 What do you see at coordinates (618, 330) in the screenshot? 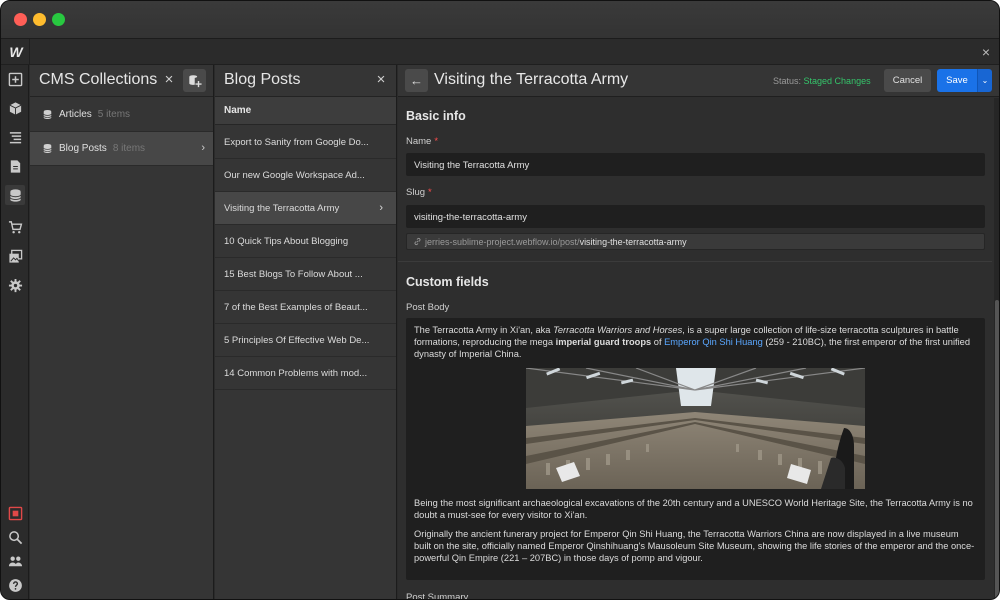
I see `body-italic-text: Terracotta Warriors and Horses` at bounding box center [618, 330].